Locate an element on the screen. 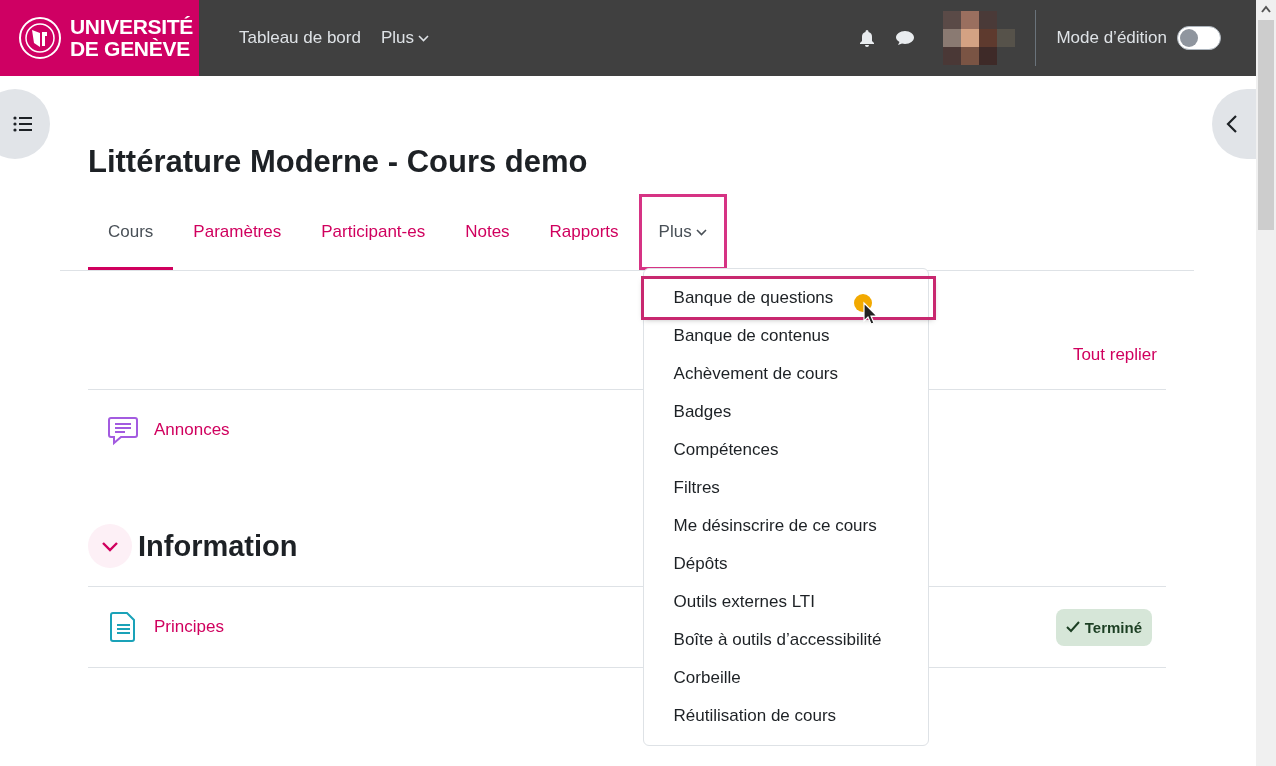 The image size is (1276, 766). completion-badge: Terminé is located at coordinates (1103, 627).